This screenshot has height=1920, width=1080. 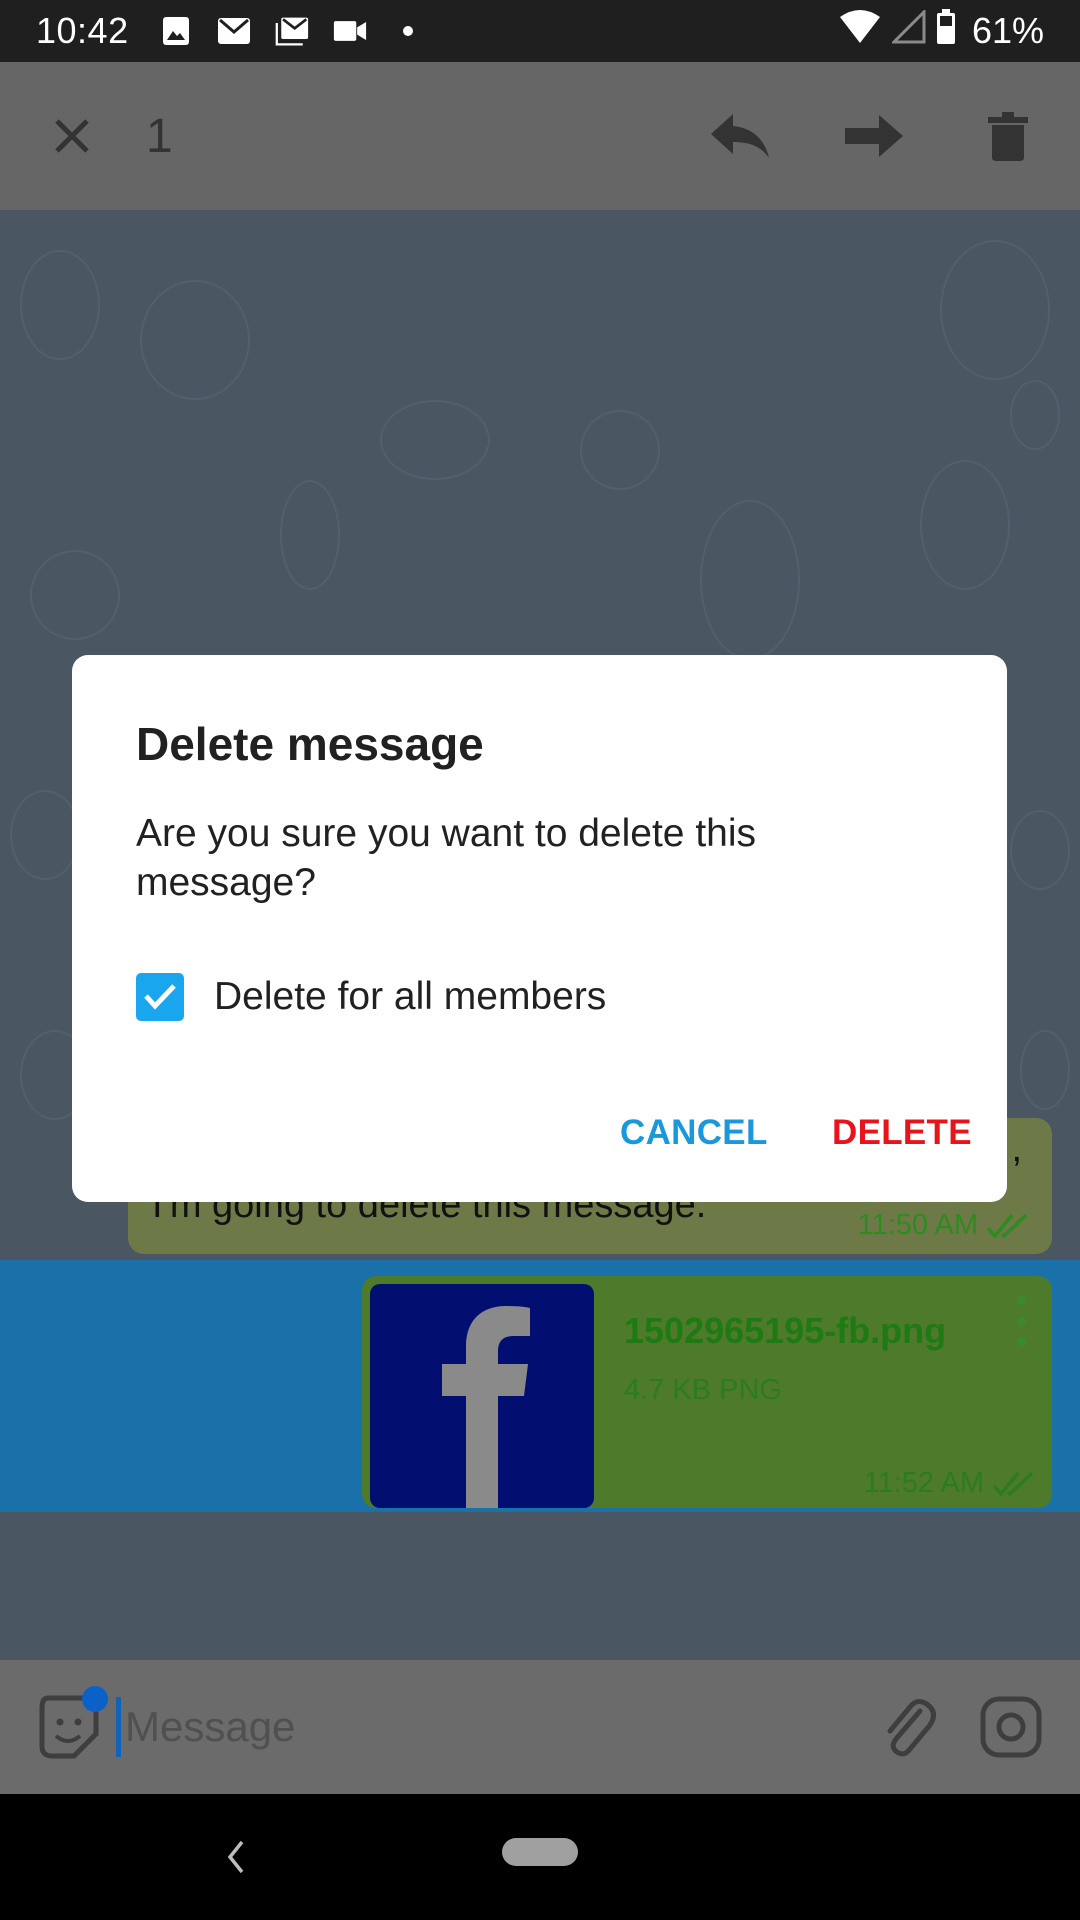 I want to click on checkmark-icon, so click(x=160, y=997).